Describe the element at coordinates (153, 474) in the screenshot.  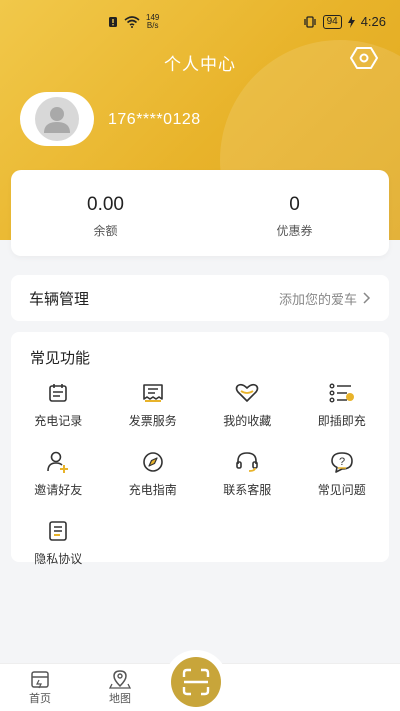
I see `function-charging-guide: 充电指南` at that location.